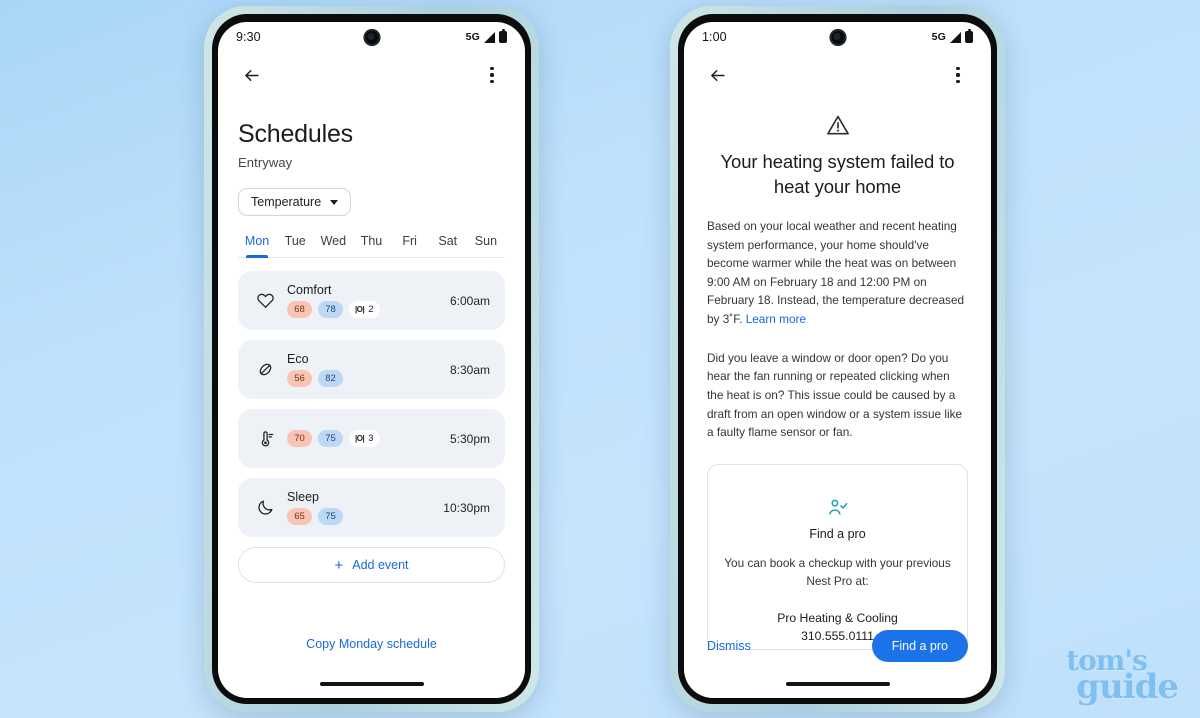 This screenshot has height=718, width=1200. I want to click on filter-label: Temperature, so click(286, 202).